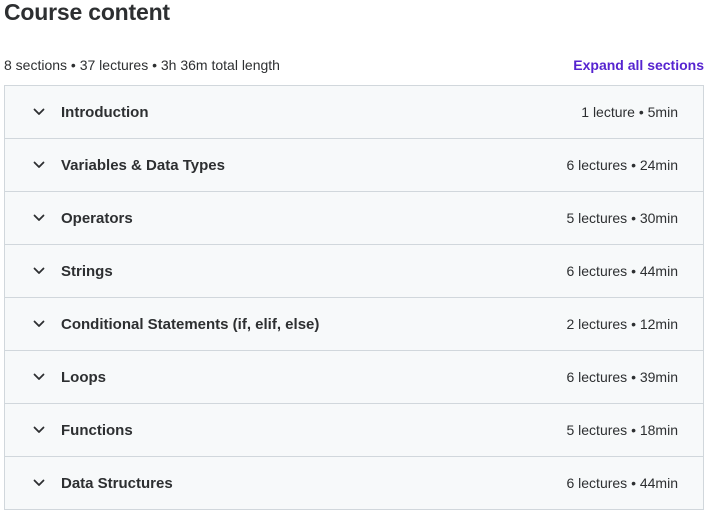 The height and width of the screenshot is (517, 708). I want to click on section-title: Introduction, so click(105, 112).